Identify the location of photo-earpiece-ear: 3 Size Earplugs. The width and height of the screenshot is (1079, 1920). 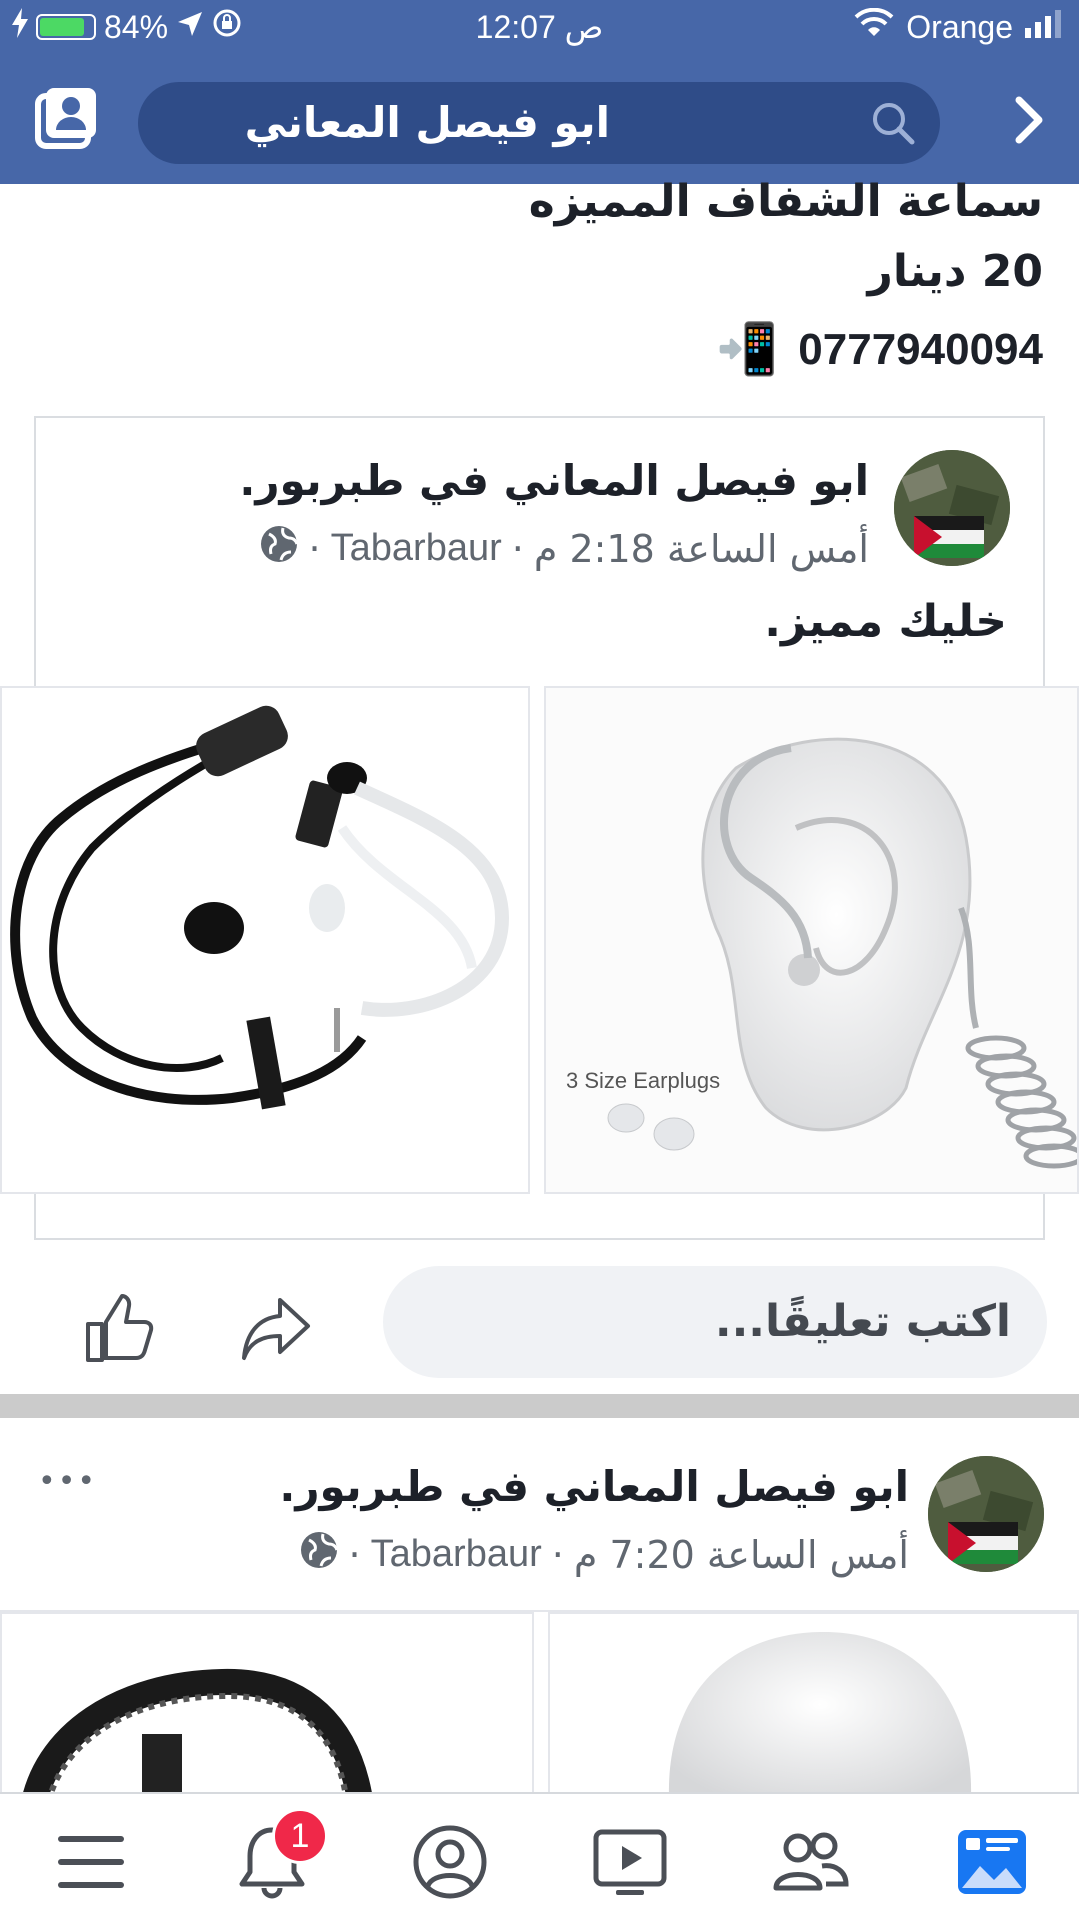
(811, 940).